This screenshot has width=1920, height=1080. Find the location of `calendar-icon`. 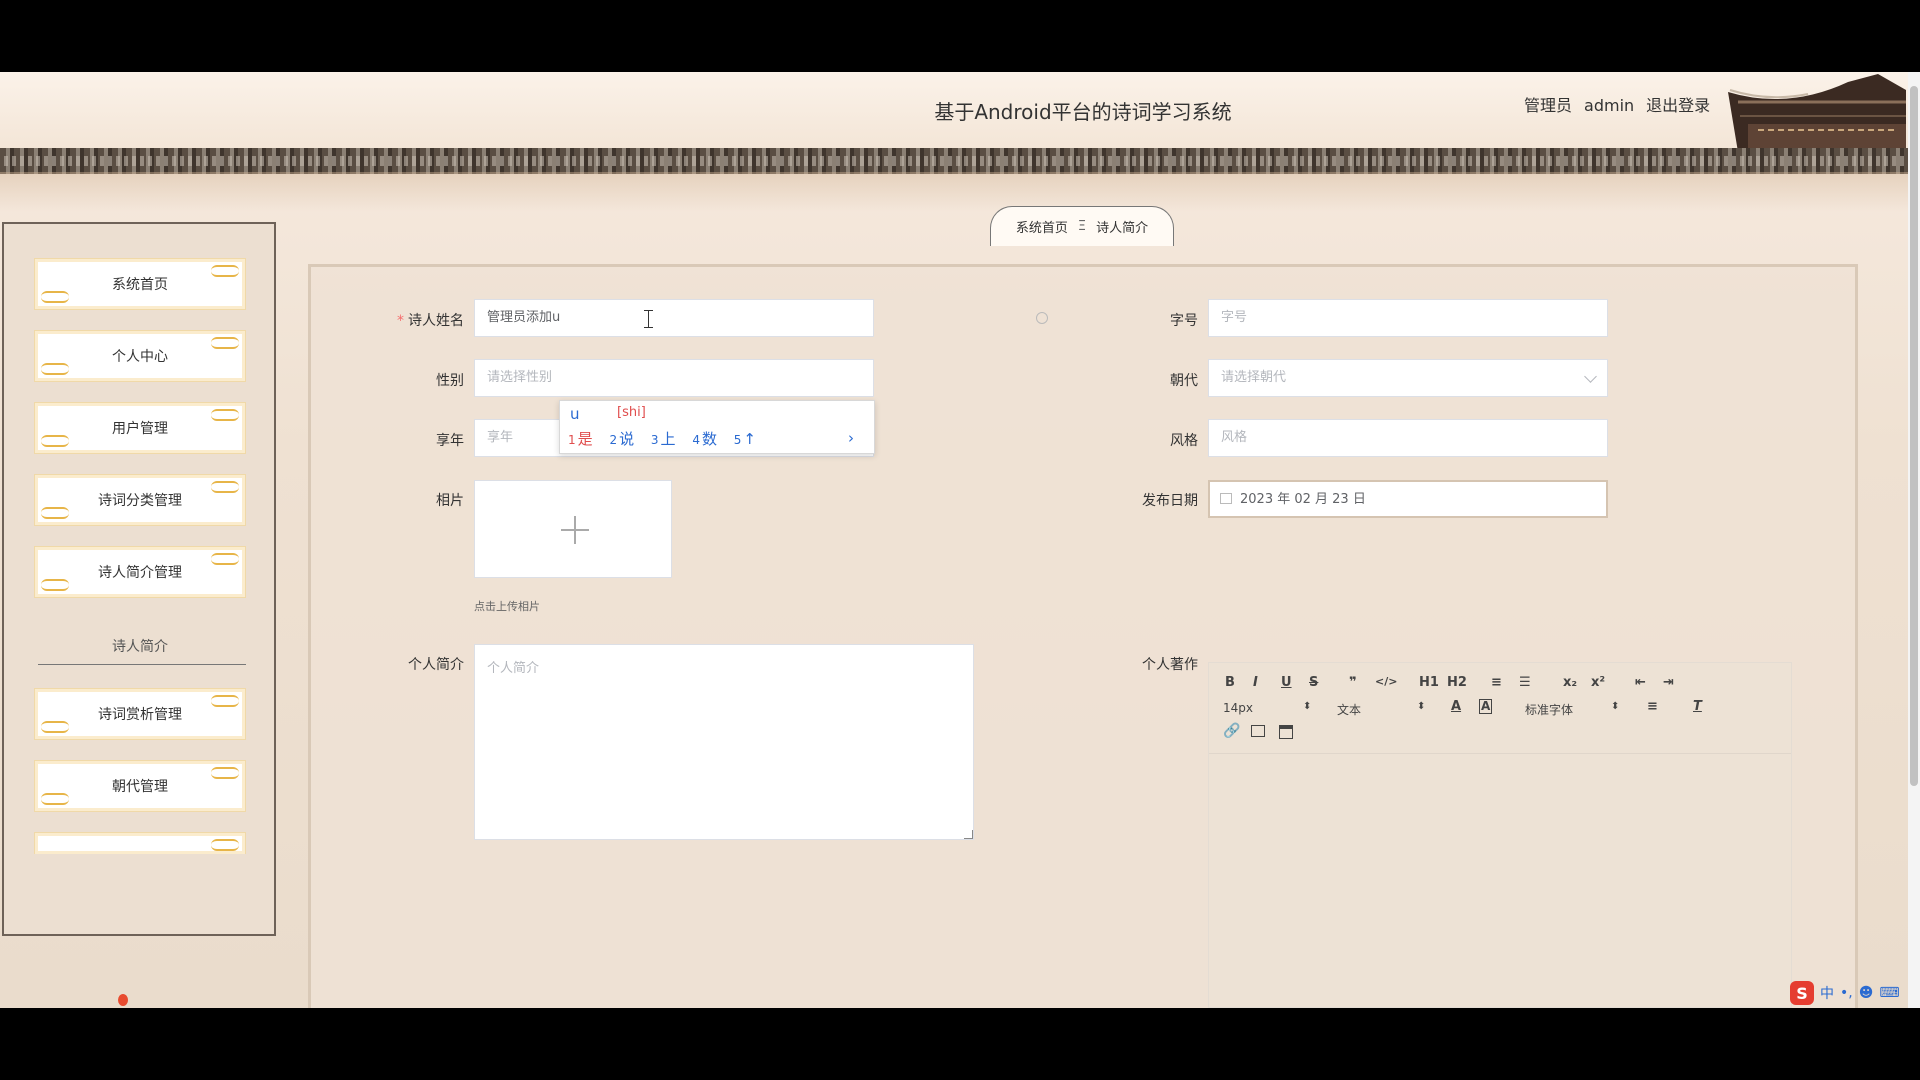

calendar-icon is located at coordinates (1226, 498).